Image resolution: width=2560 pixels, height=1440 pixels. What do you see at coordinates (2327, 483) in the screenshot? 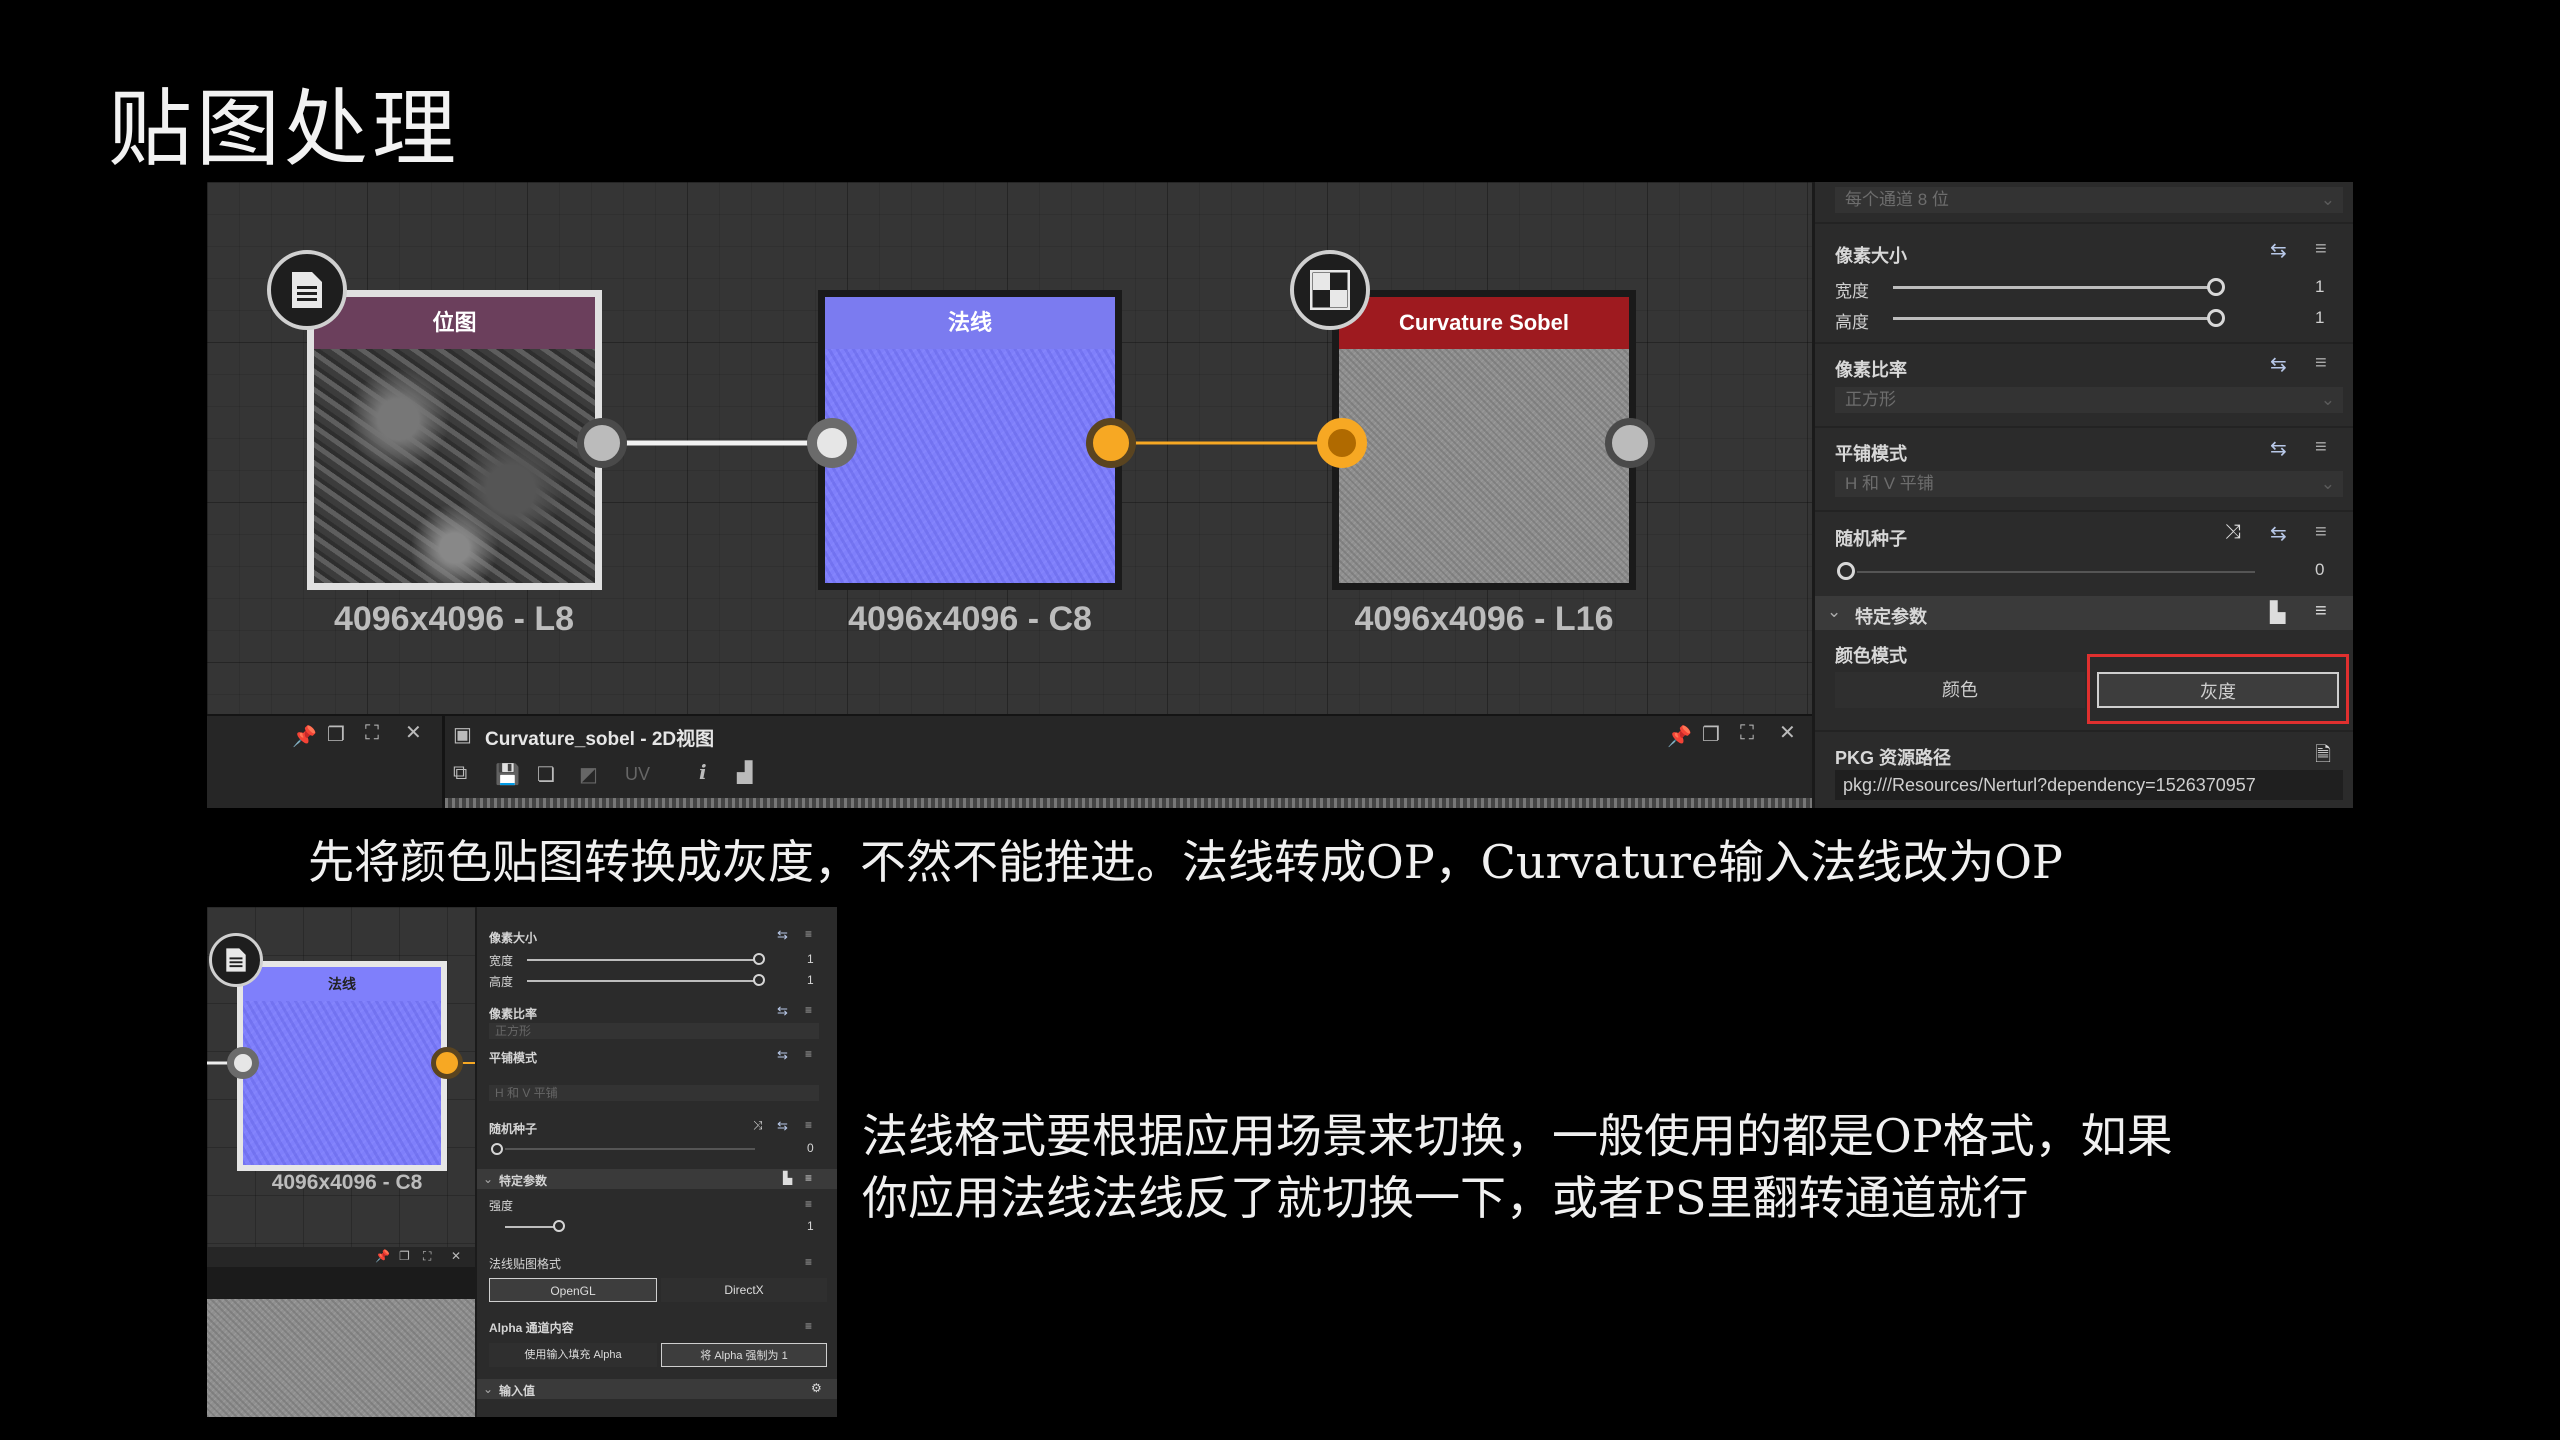
I see `chevron-down-icon: ⌄` at bounding box center [2327, 483].